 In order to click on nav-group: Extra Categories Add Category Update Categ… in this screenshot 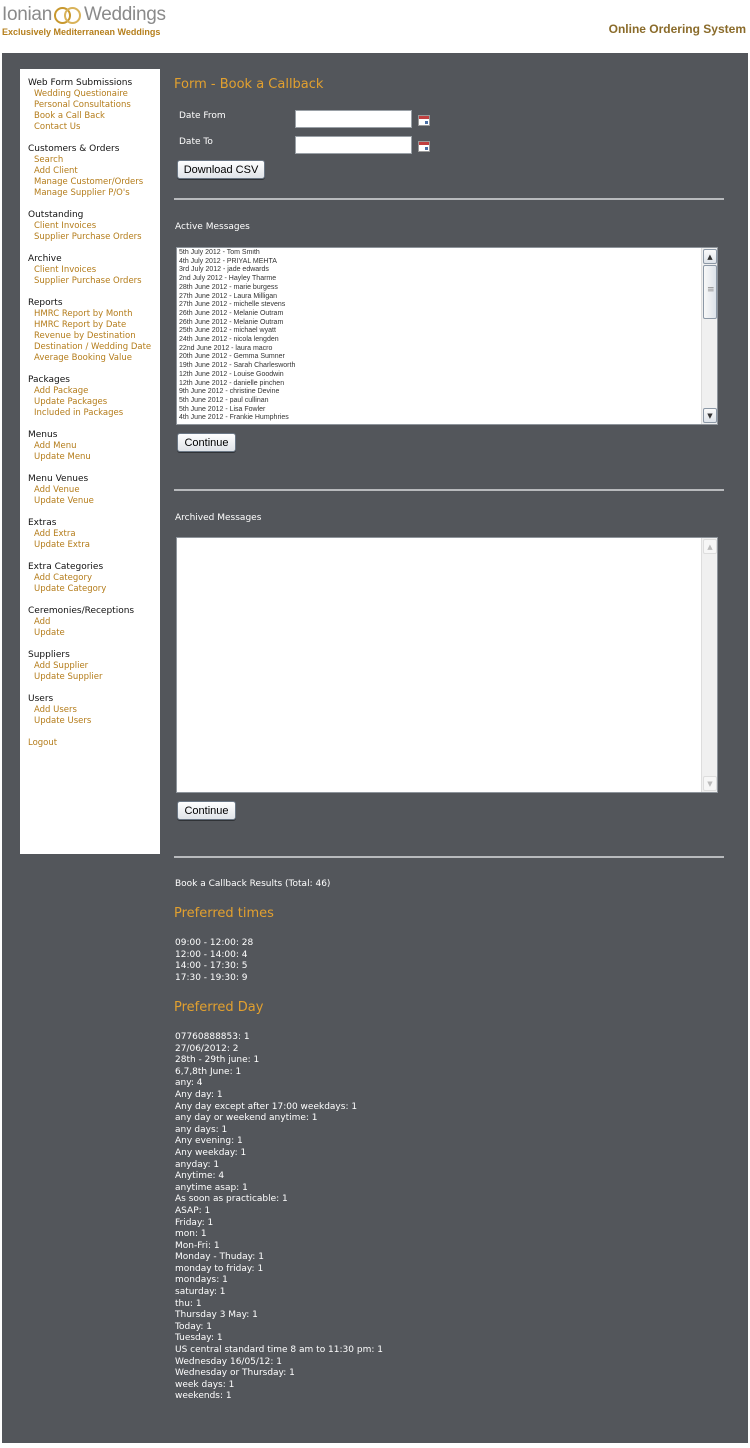, I will do `click(94, 578)`.